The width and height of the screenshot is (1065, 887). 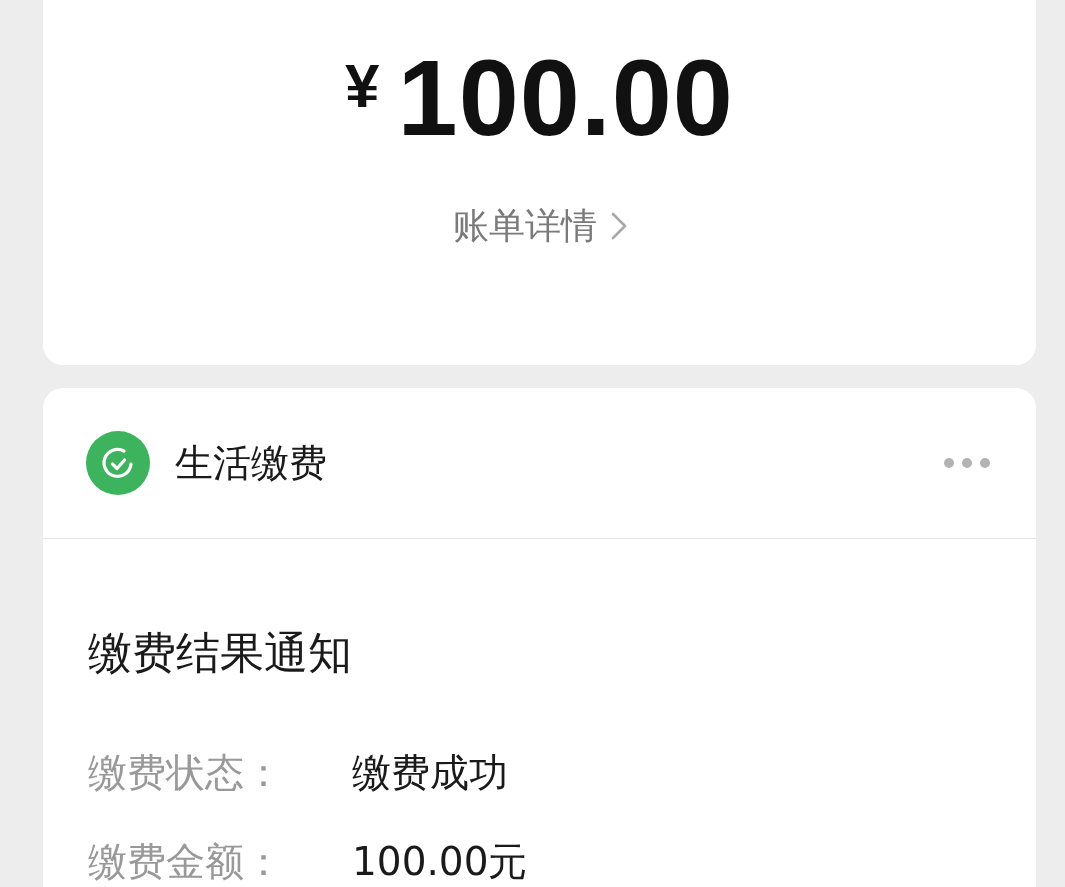 I want to click on chevron-right-icon, so click(x=618, y=226).